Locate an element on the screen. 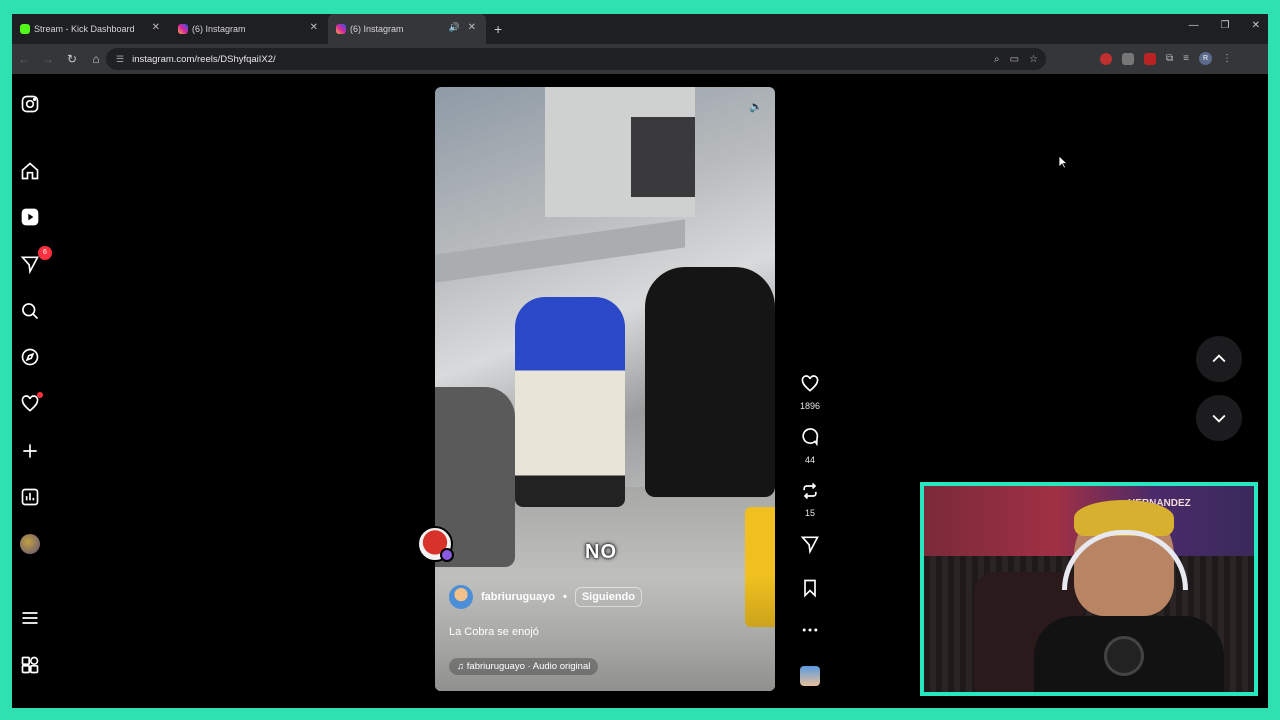 The width and height of the screenshot is (1280, 720). volume-icon: 🔈 is located at coordinates (756, 108).